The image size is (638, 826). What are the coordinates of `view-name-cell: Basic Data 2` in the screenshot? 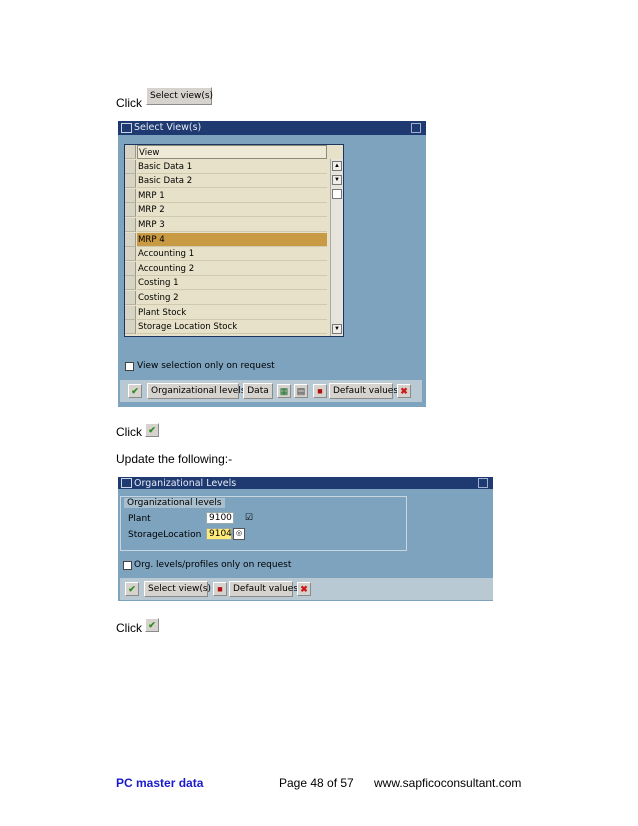 It's located at (232, 181).